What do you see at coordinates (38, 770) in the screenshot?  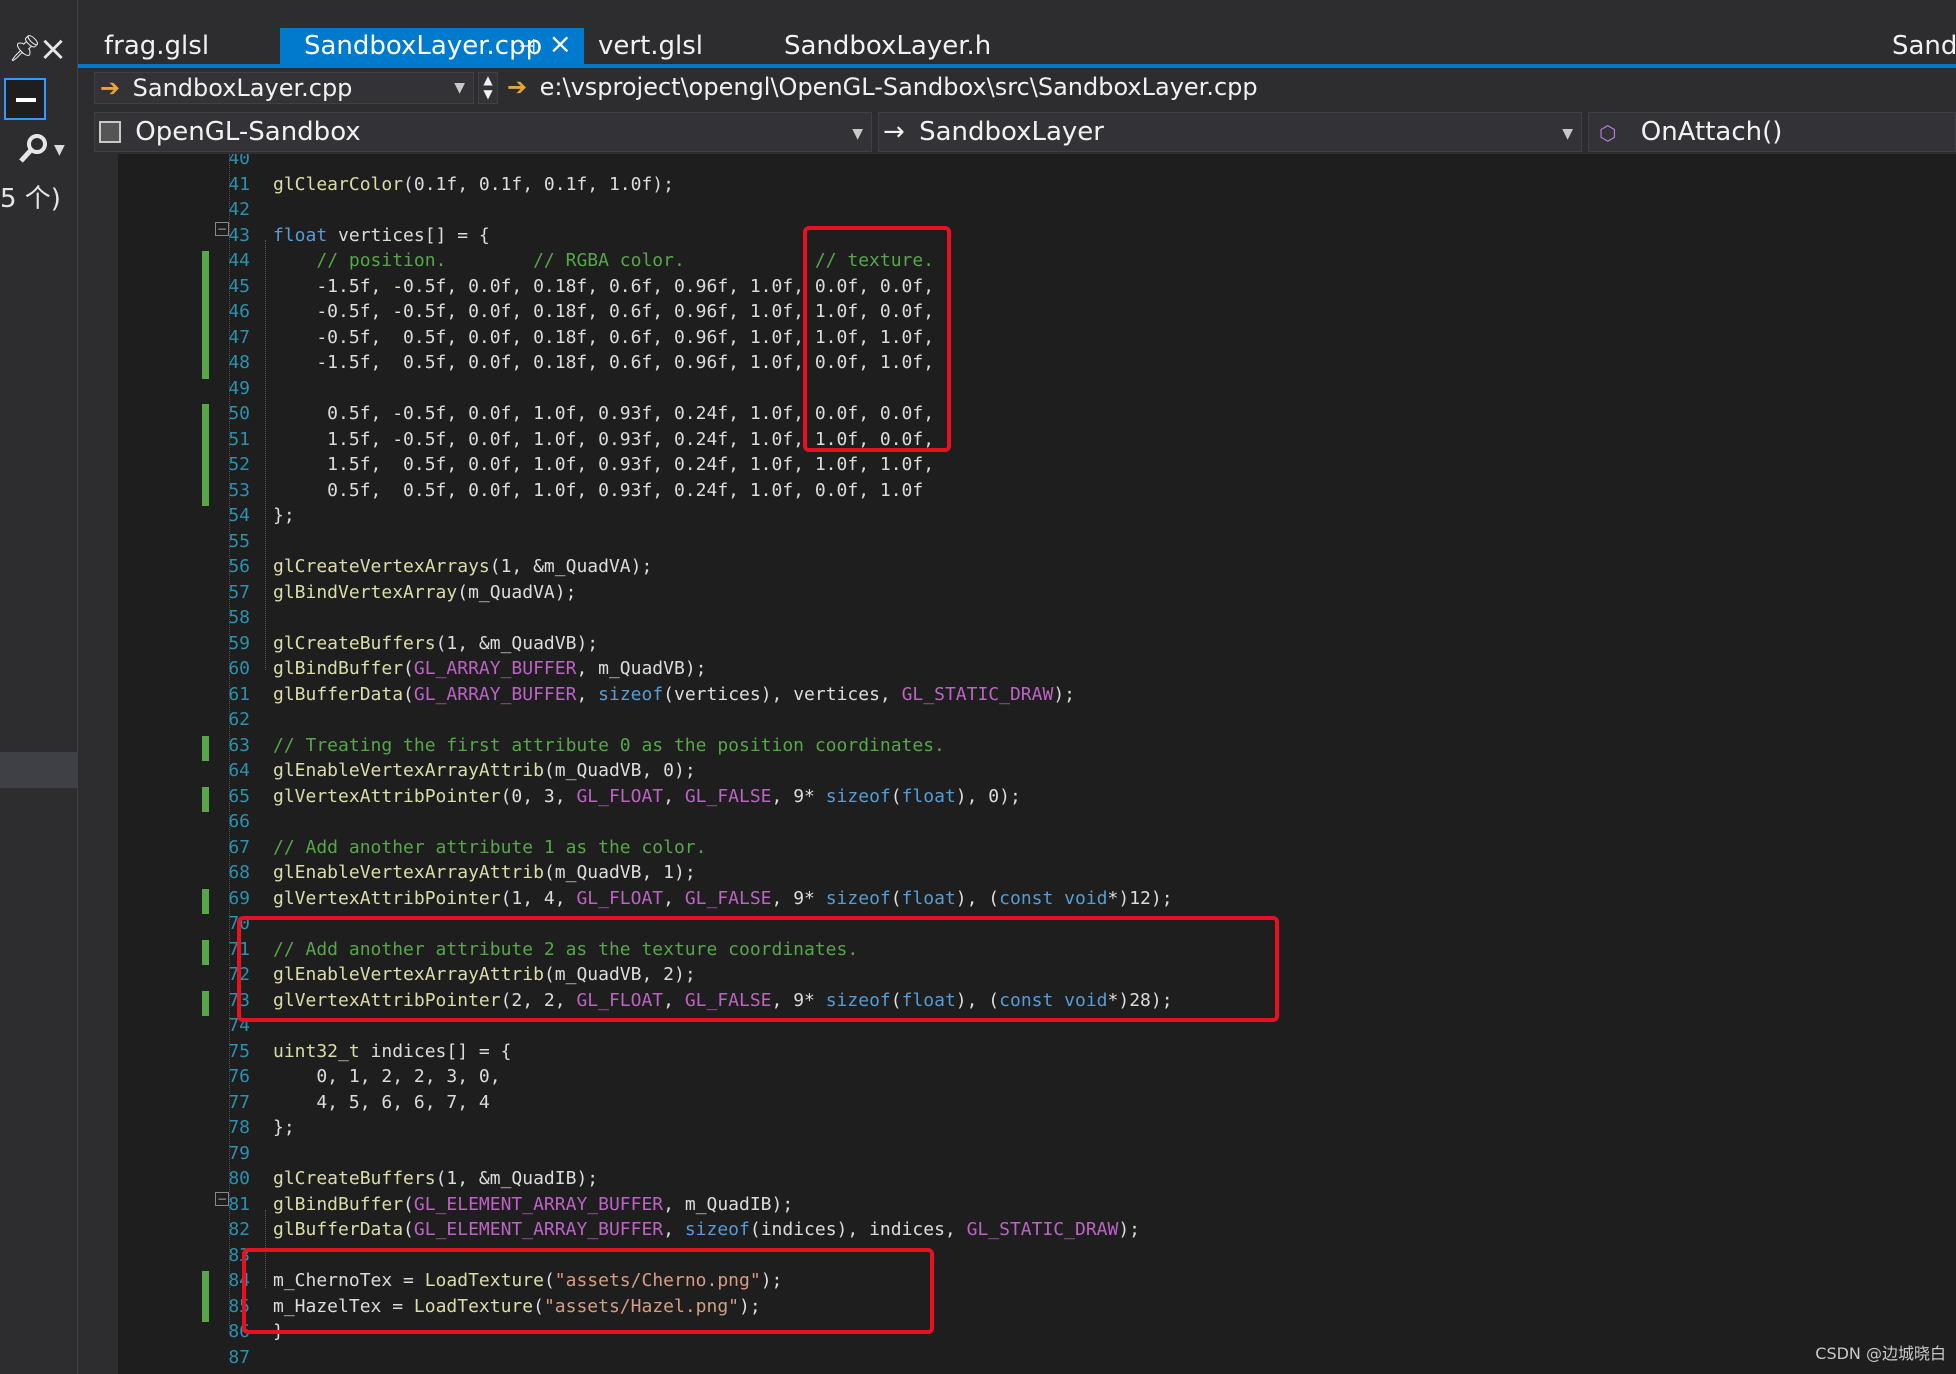 I see `selected-row` at bounding box center [38, 770].